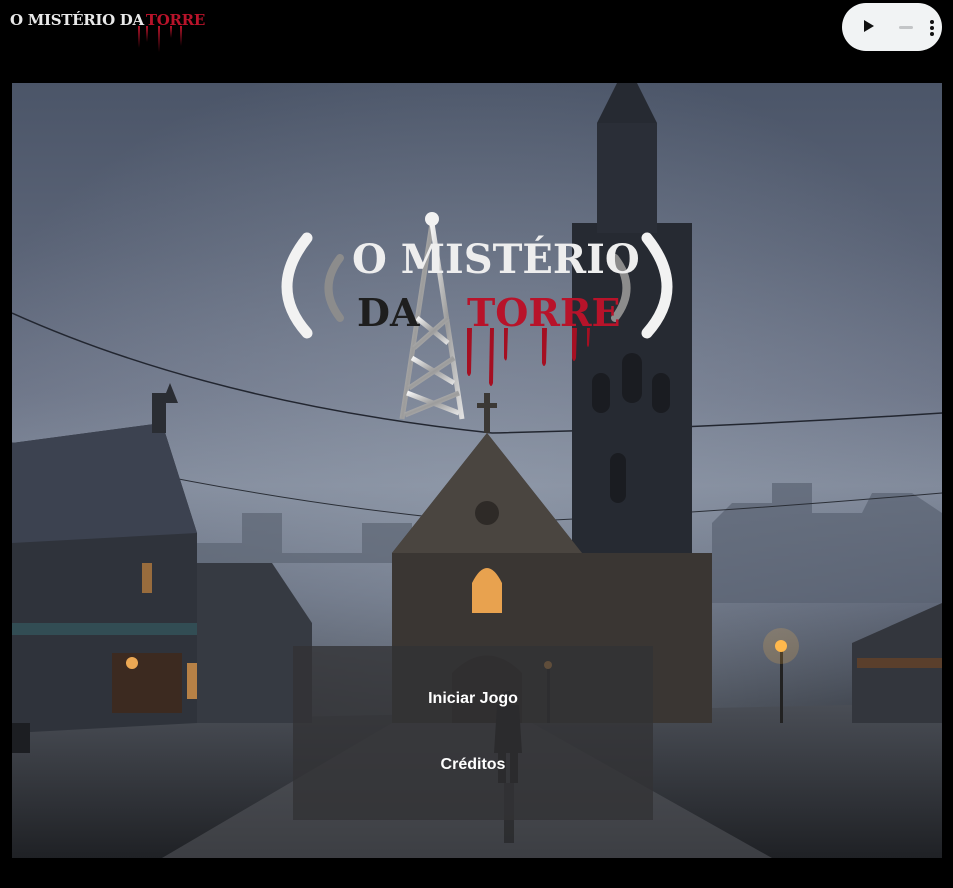  I want to click on start-game-button: Iniciar Jogo, so click(473, 699).